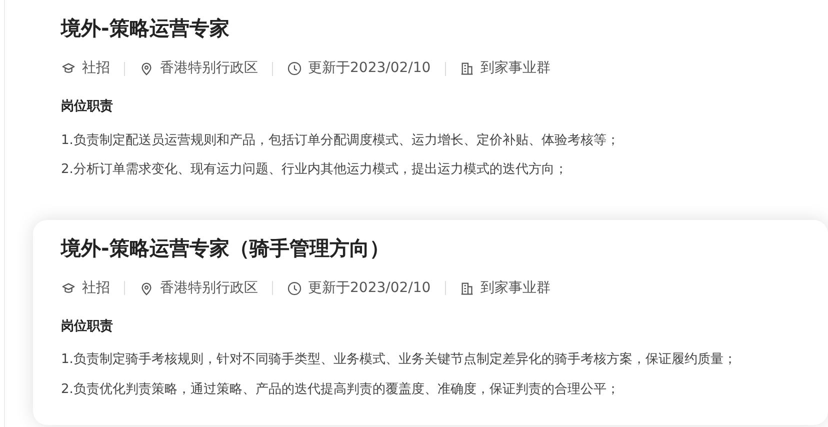  Describe the element at coordinates (225, 248) in the screenshot. I see `job-title: 境外-策略运营专家（骑手管理方向）` at that location.